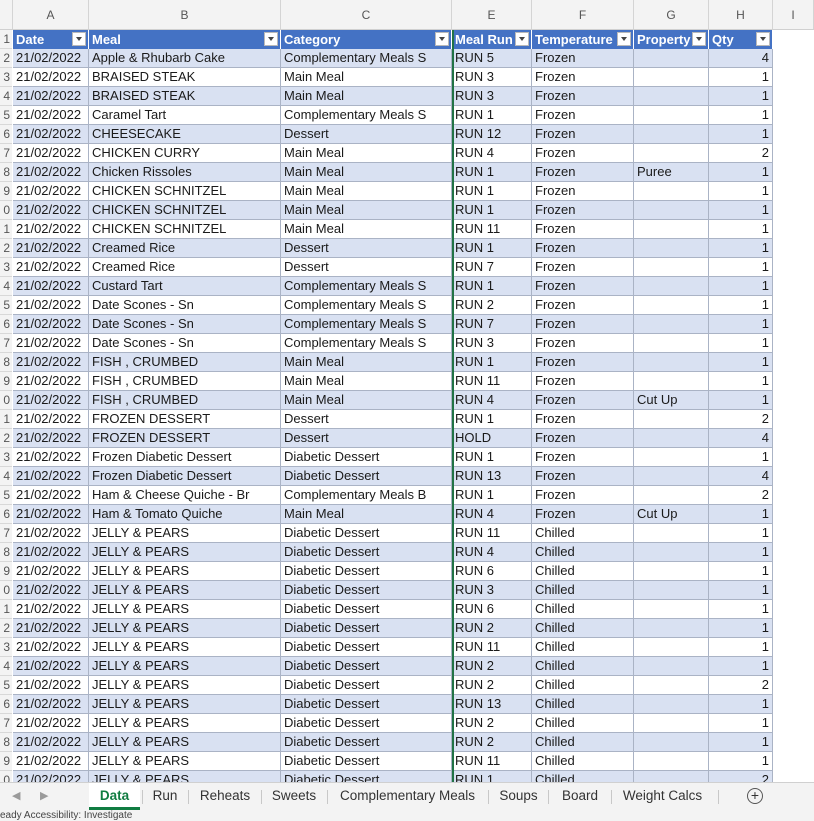 The width and height of the screenshot is (814, 821). Describe the element at coordinates (185, 286) in the screenshot. I see `cell-meal: Custard Tart` at that location.